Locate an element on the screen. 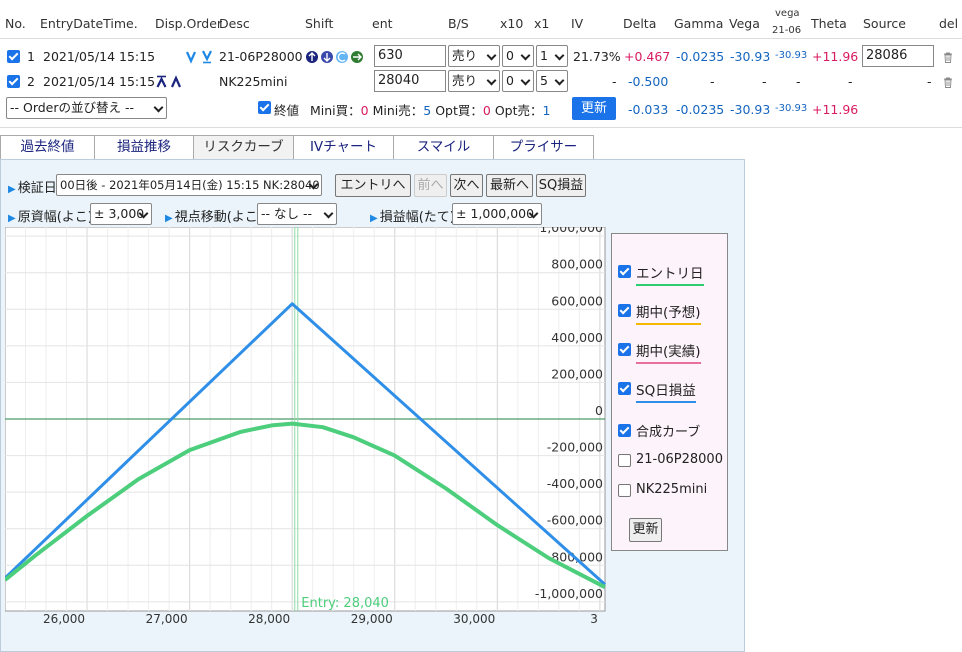 This screenshot has height=652, width=962. summary-vega: -30.93 is located at coordinates (750, 109).